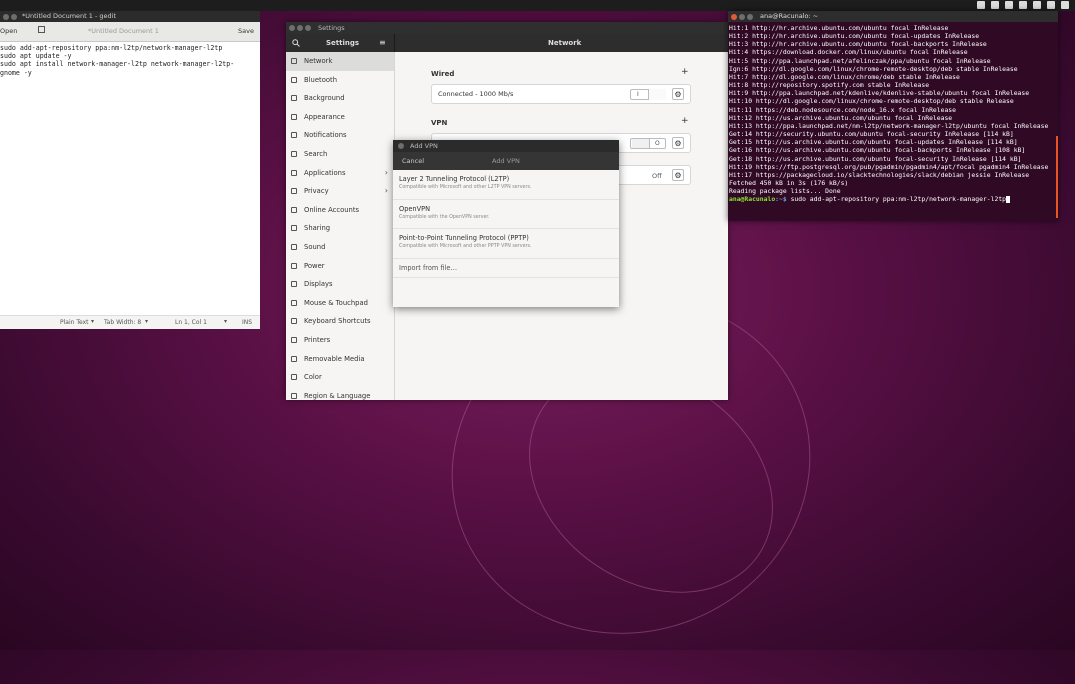 The height and width of the screenshot is (684, 1075). Describe the element at coordinates (507, 43) in the screenshot. I see `settings-header: Settings ≡ Network` at that location.